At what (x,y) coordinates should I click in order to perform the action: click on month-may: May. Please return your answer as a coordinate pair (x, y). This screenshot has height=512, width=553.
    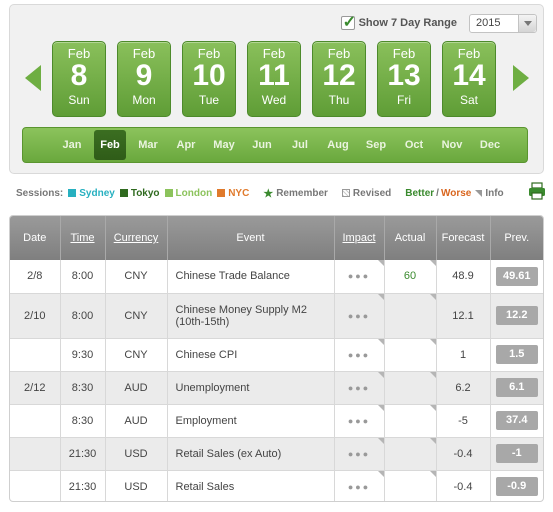
    Looking at the image, I should click on (224, 145).